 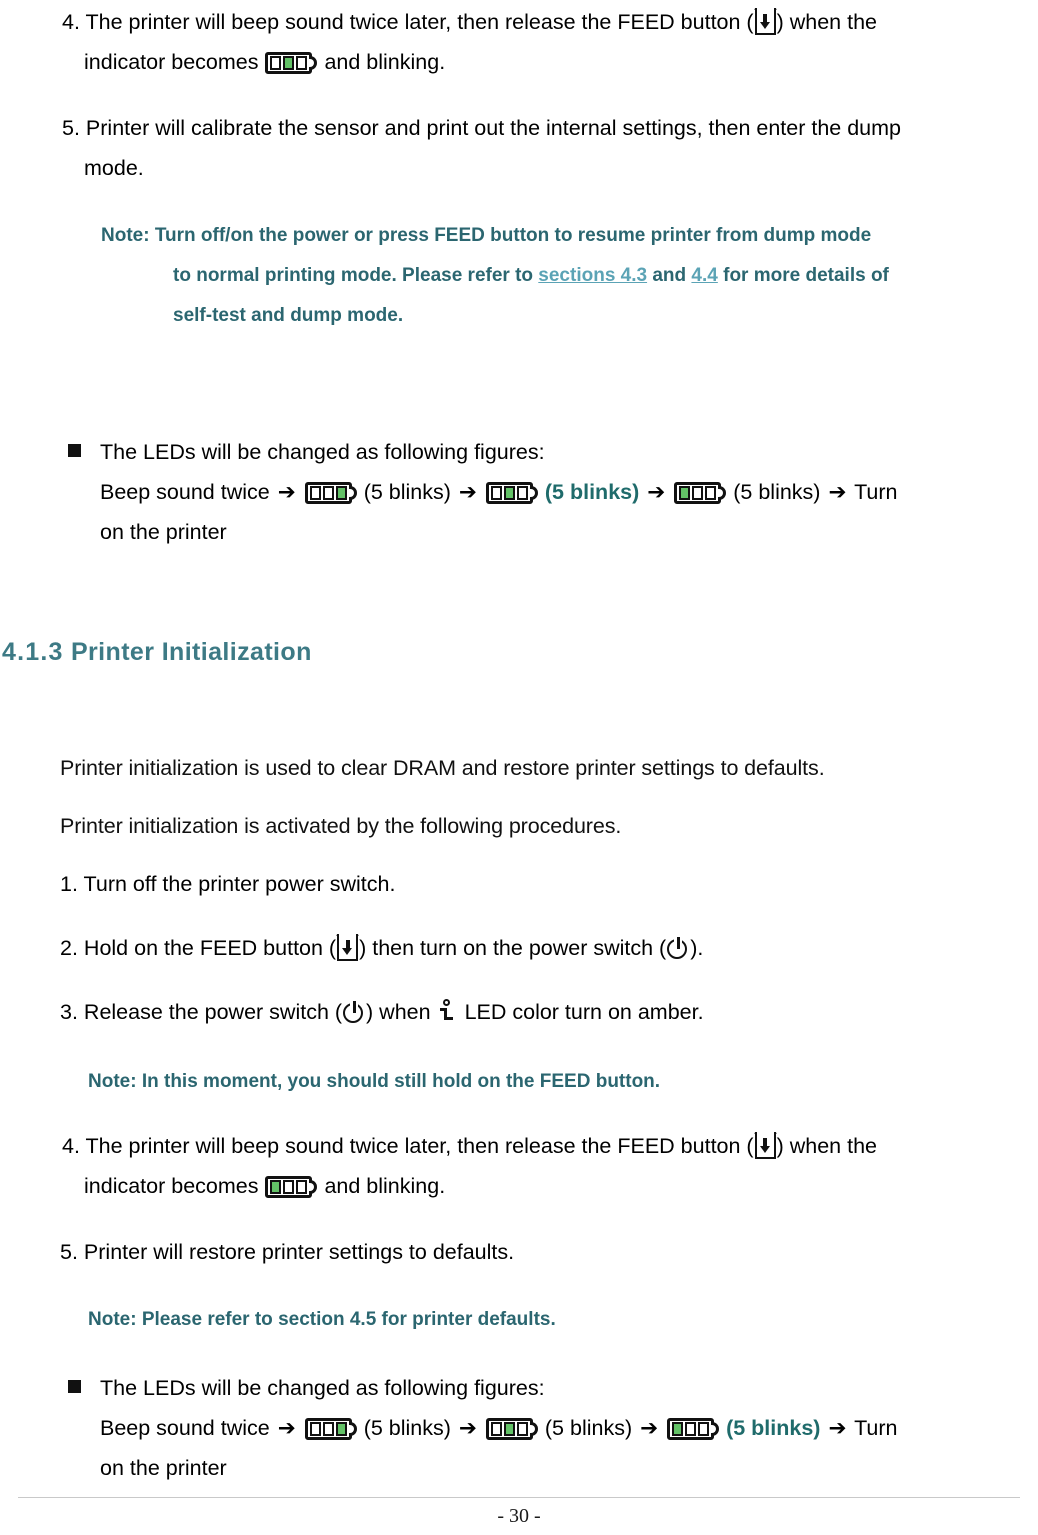 I want to click on step-4-text-2: ) when the, so click(x=826, y=22).